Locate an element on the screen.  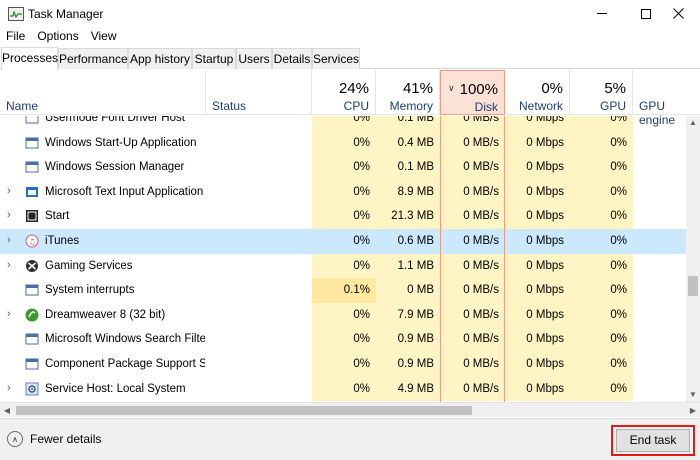
start-icon is located at coordinates (32, 216).